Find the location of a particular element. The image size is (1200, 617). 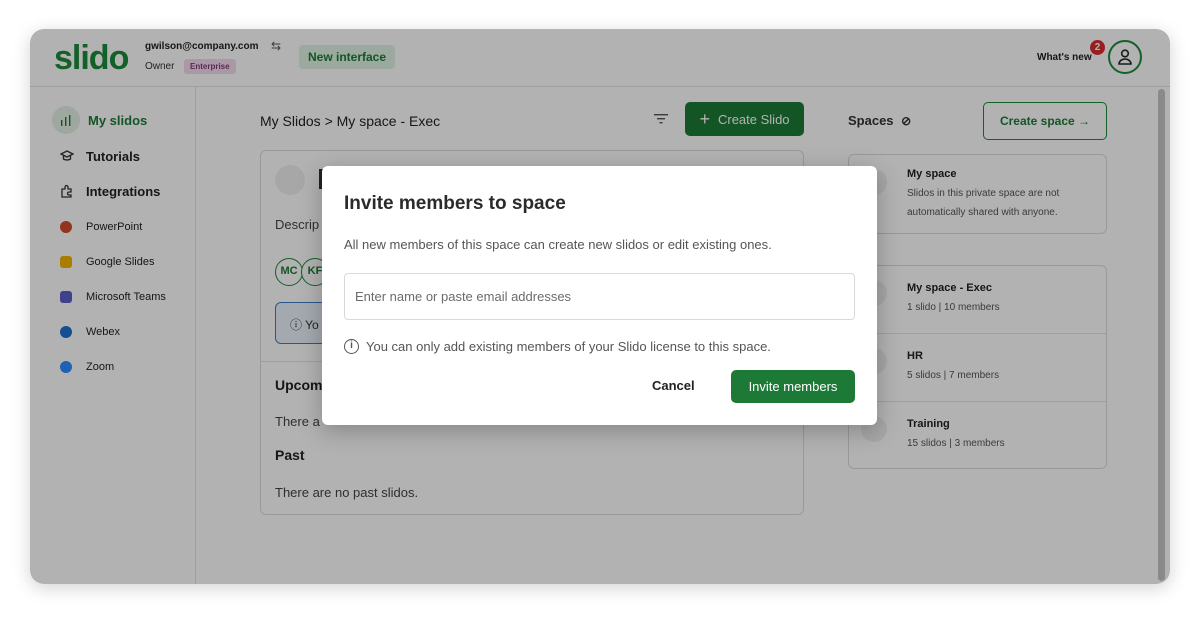

dialog-title: Invite members to space is located at coordinates (455, 203).